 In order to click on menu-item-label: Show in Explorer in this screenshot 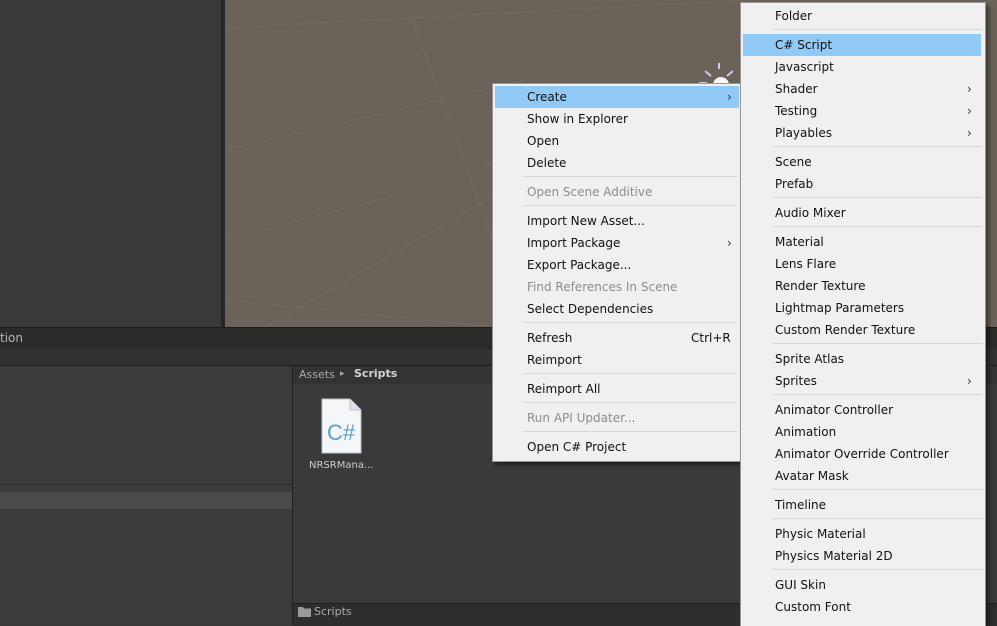, I will do `click(577, 119)`.